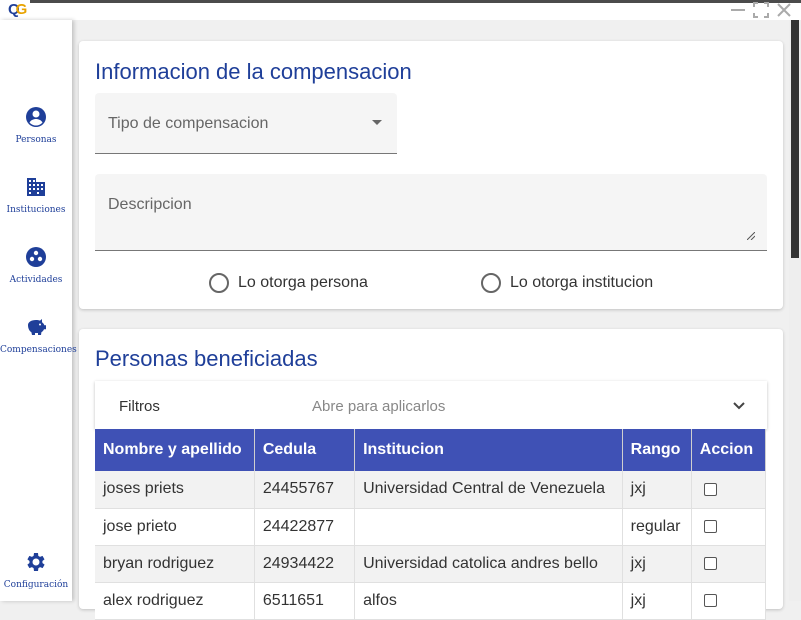 This screenshot has height=620, width=801. Describe the element at coordinates (305, 564) in the screenshot. I see `cell-cedula: 24934422` at that location.